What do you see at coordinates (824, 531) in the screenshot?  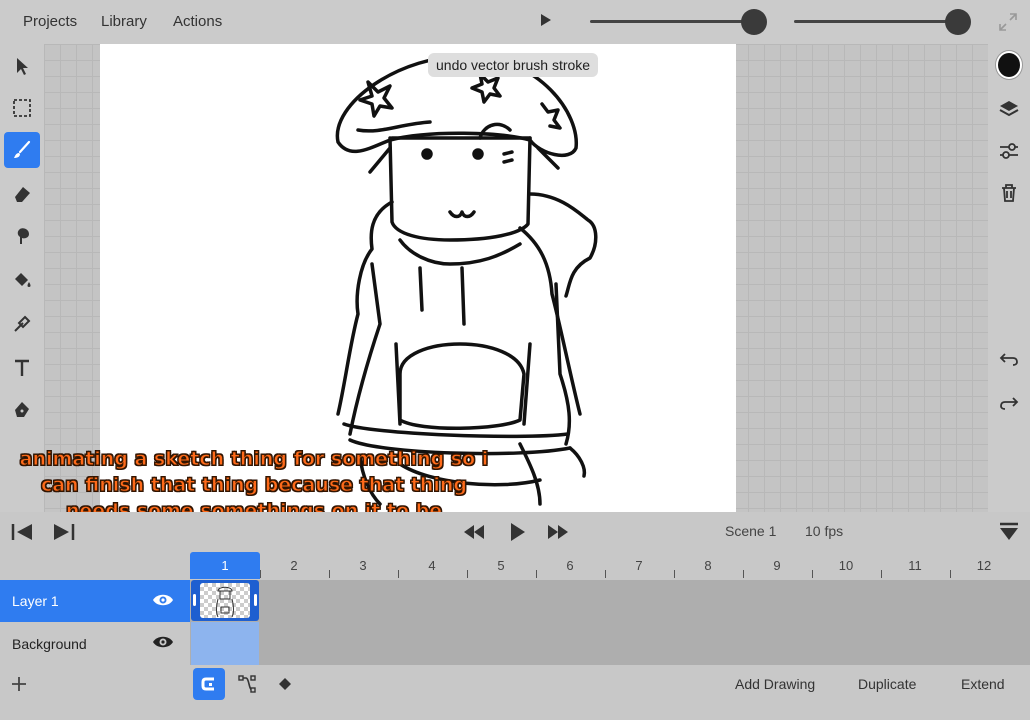 I see `fps-label: 10 fps` at bounding box center [824, 531].